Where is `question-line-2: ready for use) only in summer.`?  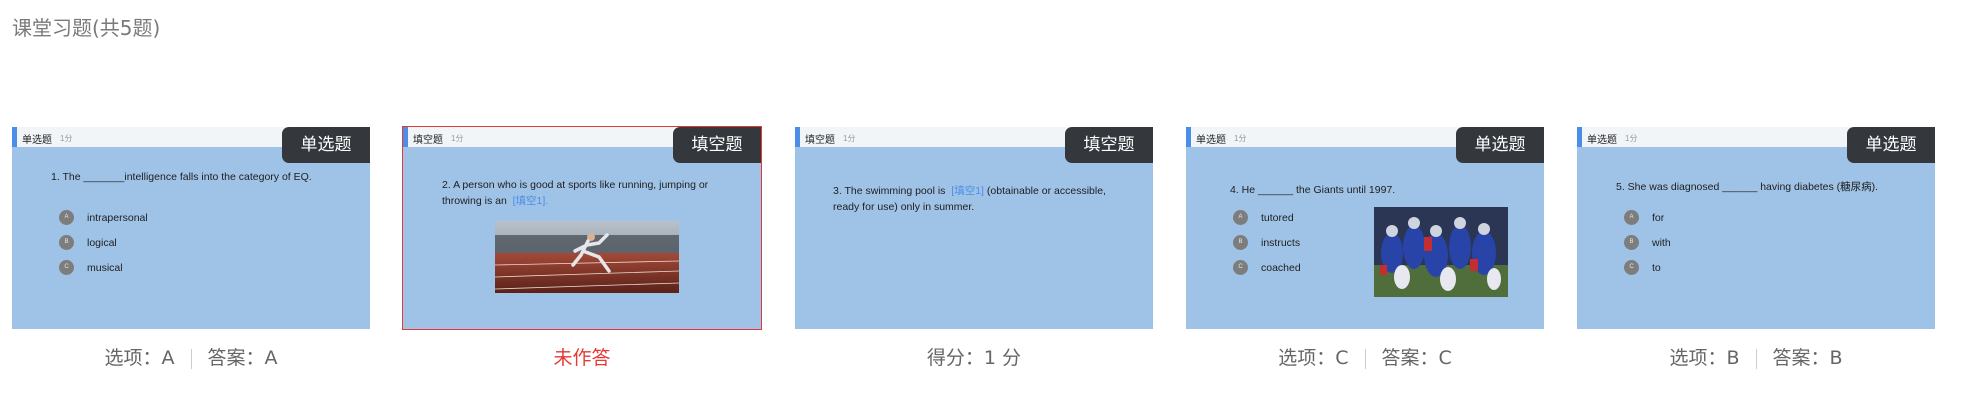 question-line-2: ready for use) only in summer. is located at coordinates (904, 207).